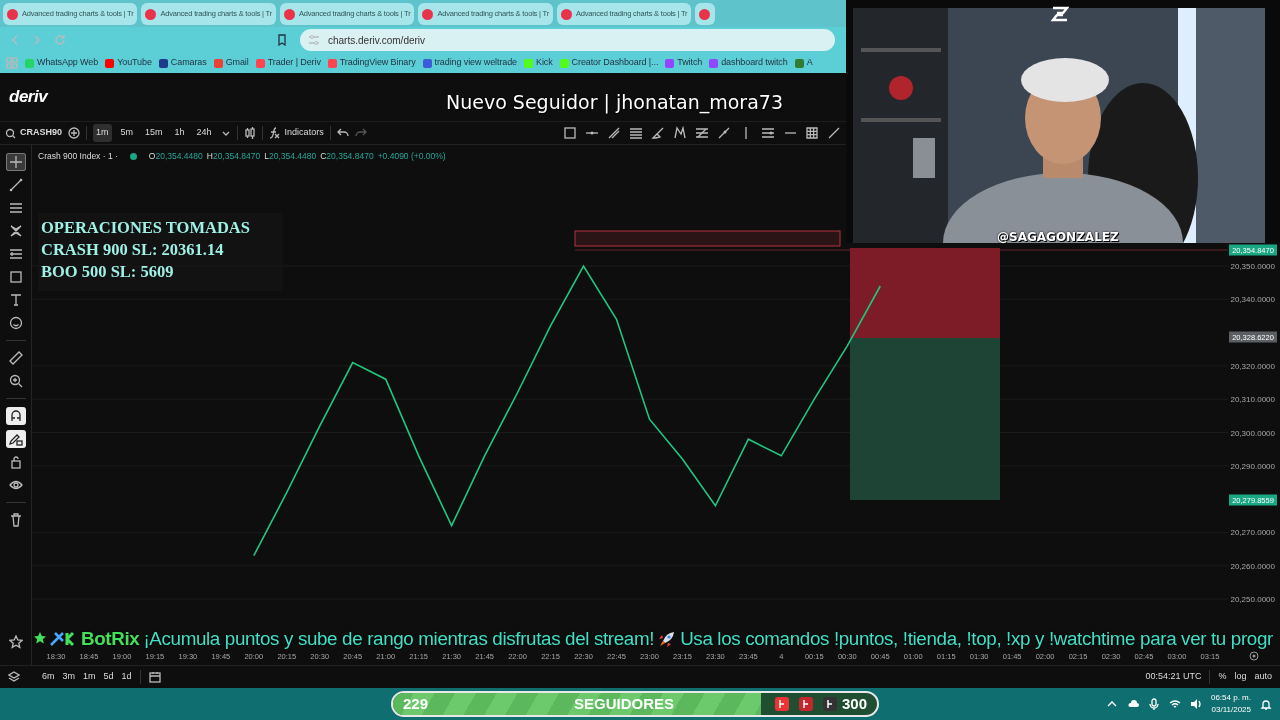  I want to click on deriv-logo: deriv, so click(28, 97).